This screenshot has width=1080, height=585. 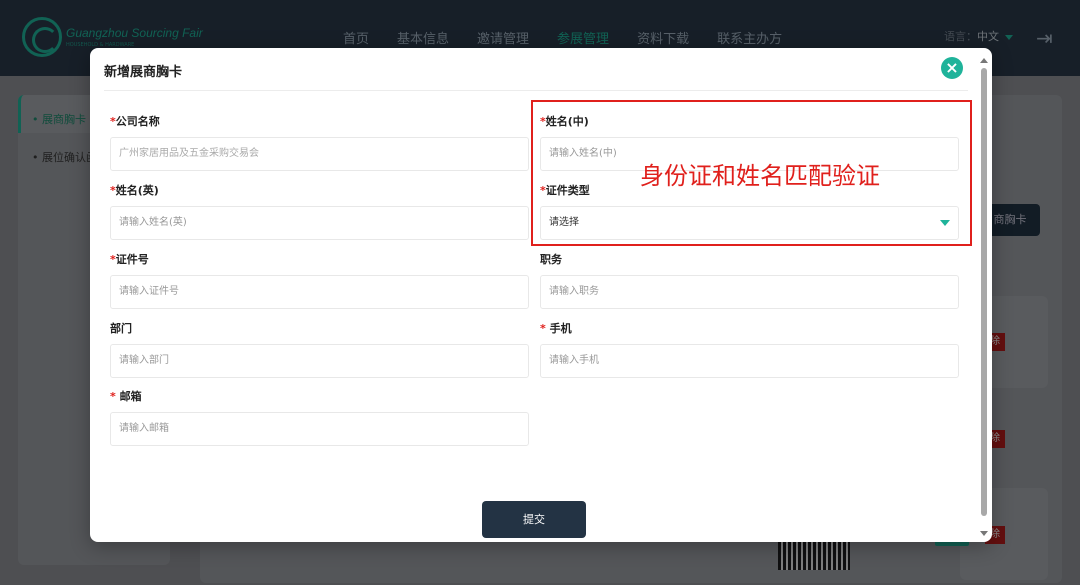 I want to click on email-field: * 邮箱 请输入邮箱, so click(x=319, y=417).